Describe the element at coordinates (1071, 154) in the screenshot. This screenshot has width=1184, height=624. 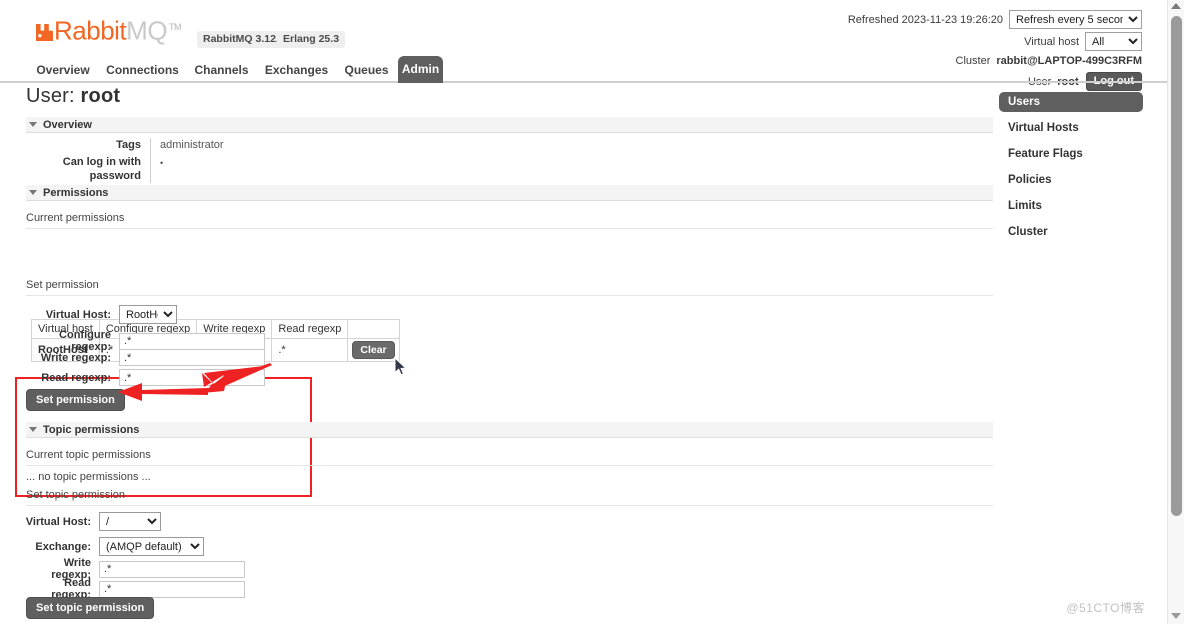
I see `sidebar-item-feature-flags: Feature Flags` at that location.